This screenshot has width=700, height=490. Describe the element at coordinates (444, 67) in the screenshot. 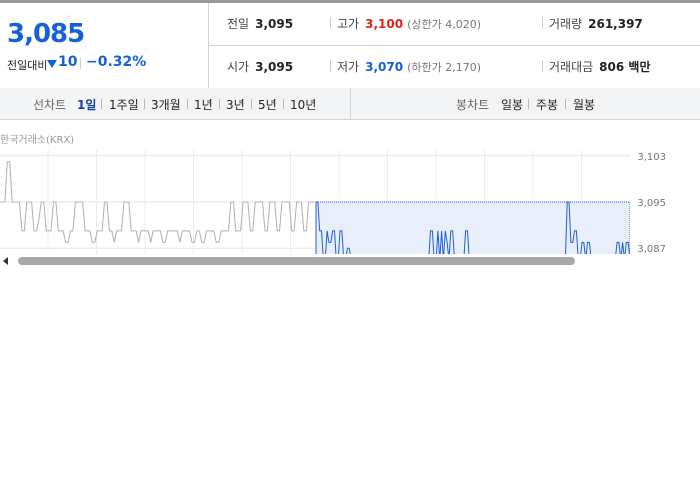

I see `lower-limit: (하한가 2,170)` at that location.